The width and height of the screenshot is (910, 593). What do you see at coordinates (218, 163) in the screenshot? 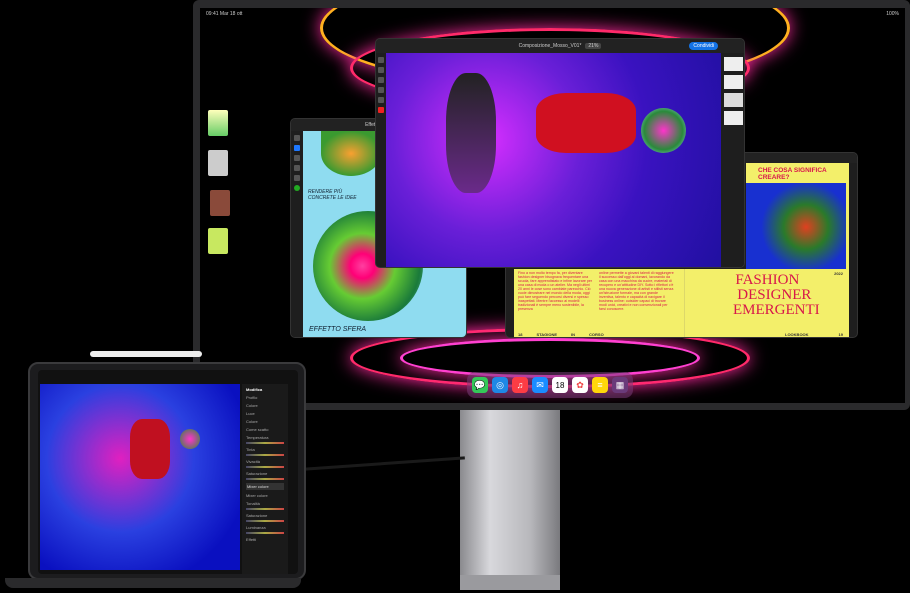
I see `stage-thumb-files` at bounding box center [218, 163].